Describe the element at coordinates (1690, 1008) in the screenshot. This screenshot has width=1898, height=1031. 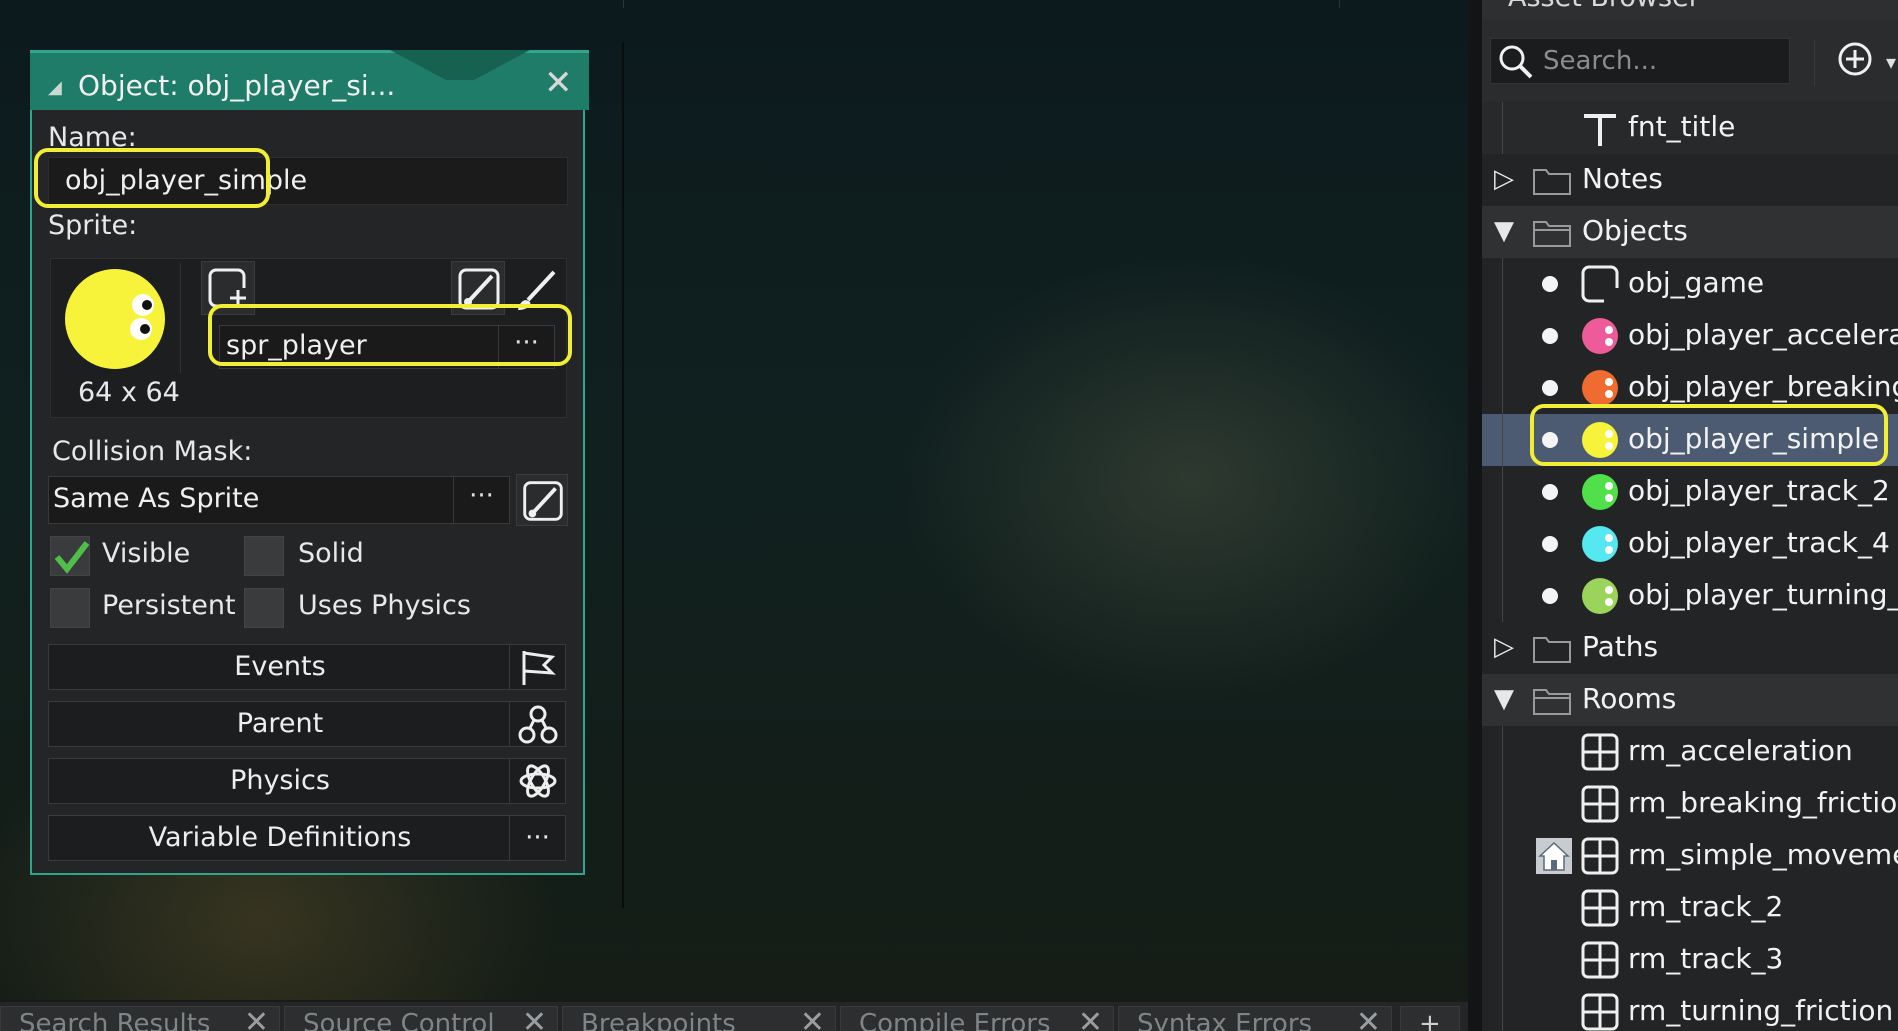
I see `tree-item-rm-turning-friction: rm_turning_friction` at that location.